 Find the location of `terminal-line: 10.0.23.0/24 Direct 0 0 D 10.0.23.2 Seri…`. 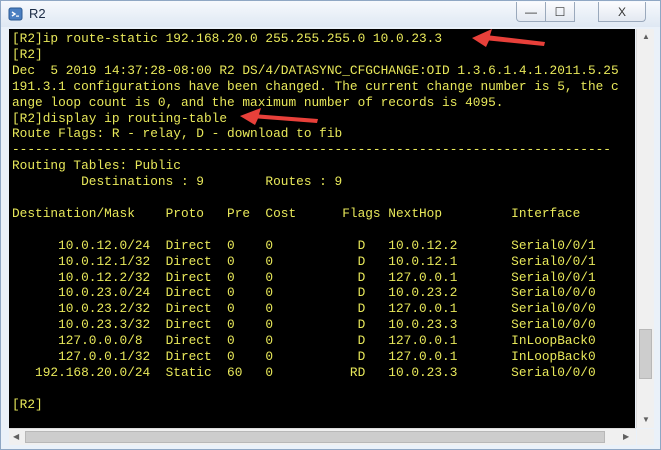

terminal-line: 10.0.23.0/24 Direct 0 0 D 10.0.23.2 Seri… is located at coordinates (304, 293).